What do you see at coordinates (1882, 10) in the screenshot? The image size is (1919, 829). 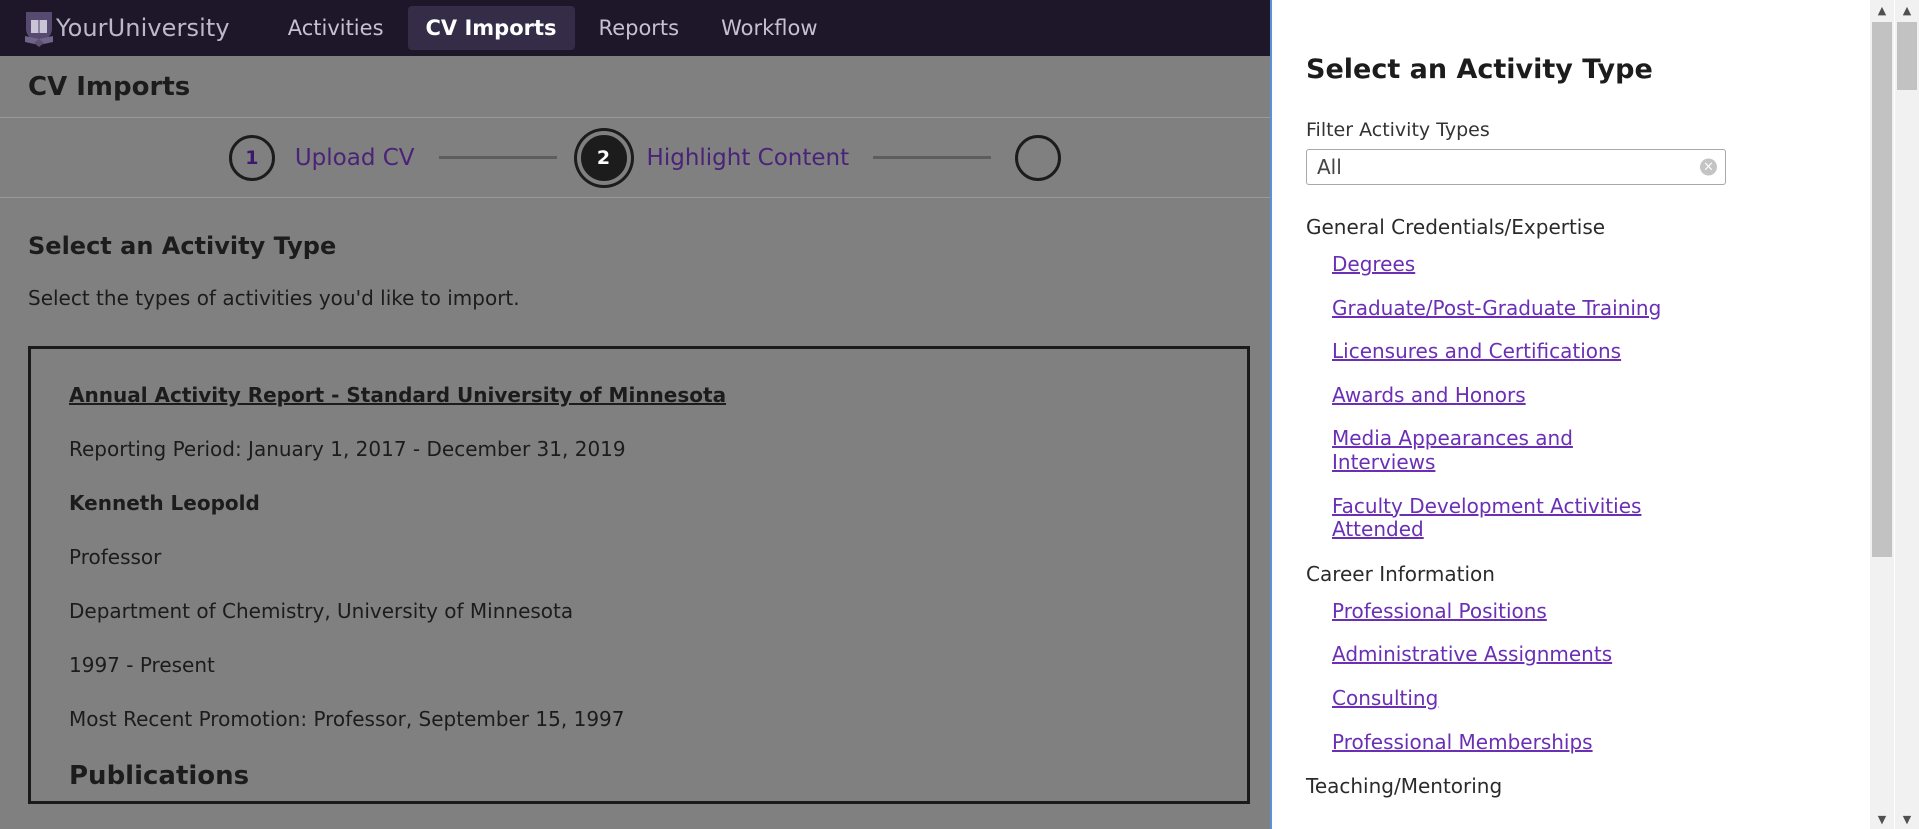 I see `panel-scroll-up-icon: ▲` at bounding box center [1882, 10].